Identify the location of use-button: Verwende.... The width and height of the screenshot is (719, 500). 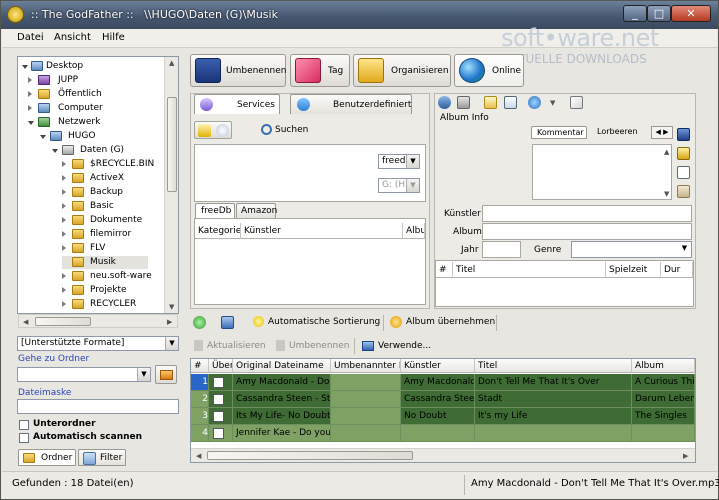
(396, 346).